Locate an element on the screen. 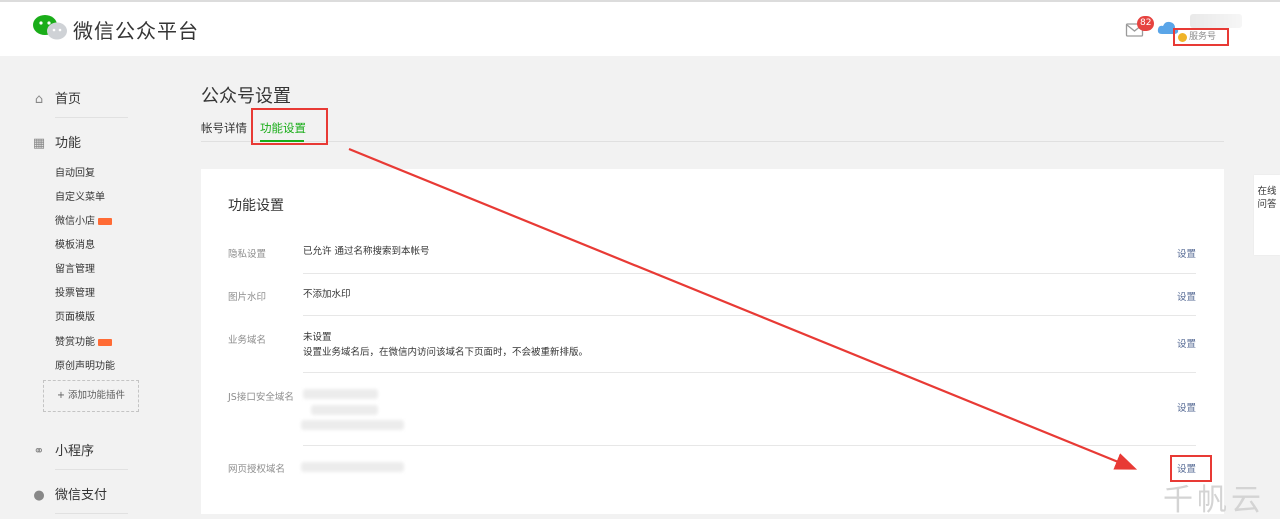  row-value-privacy: 已允许 通过名称搜索到本帐号 is located at coordinates (366, 251).